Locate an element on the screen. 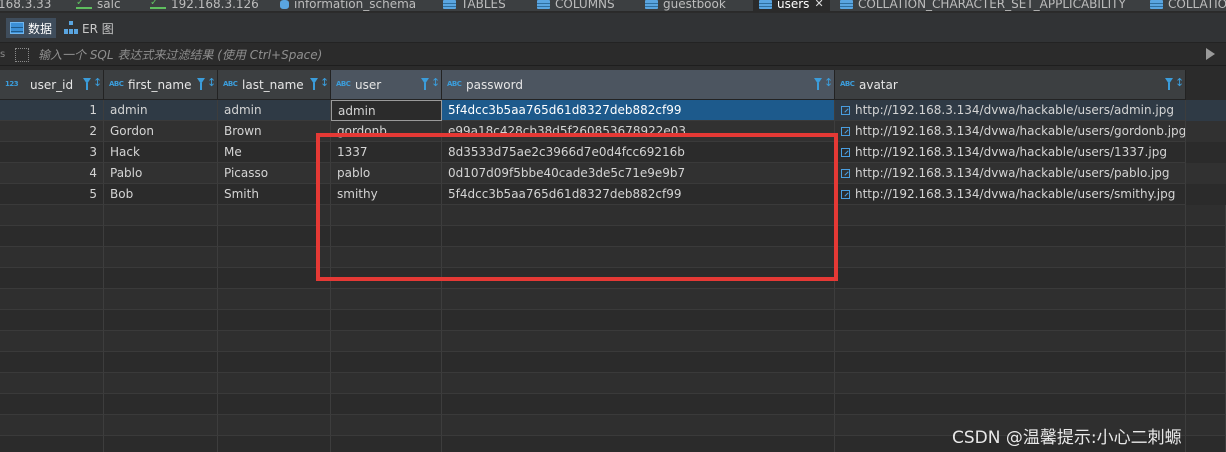  cell-user: admin is located at coordinates (386, 110).